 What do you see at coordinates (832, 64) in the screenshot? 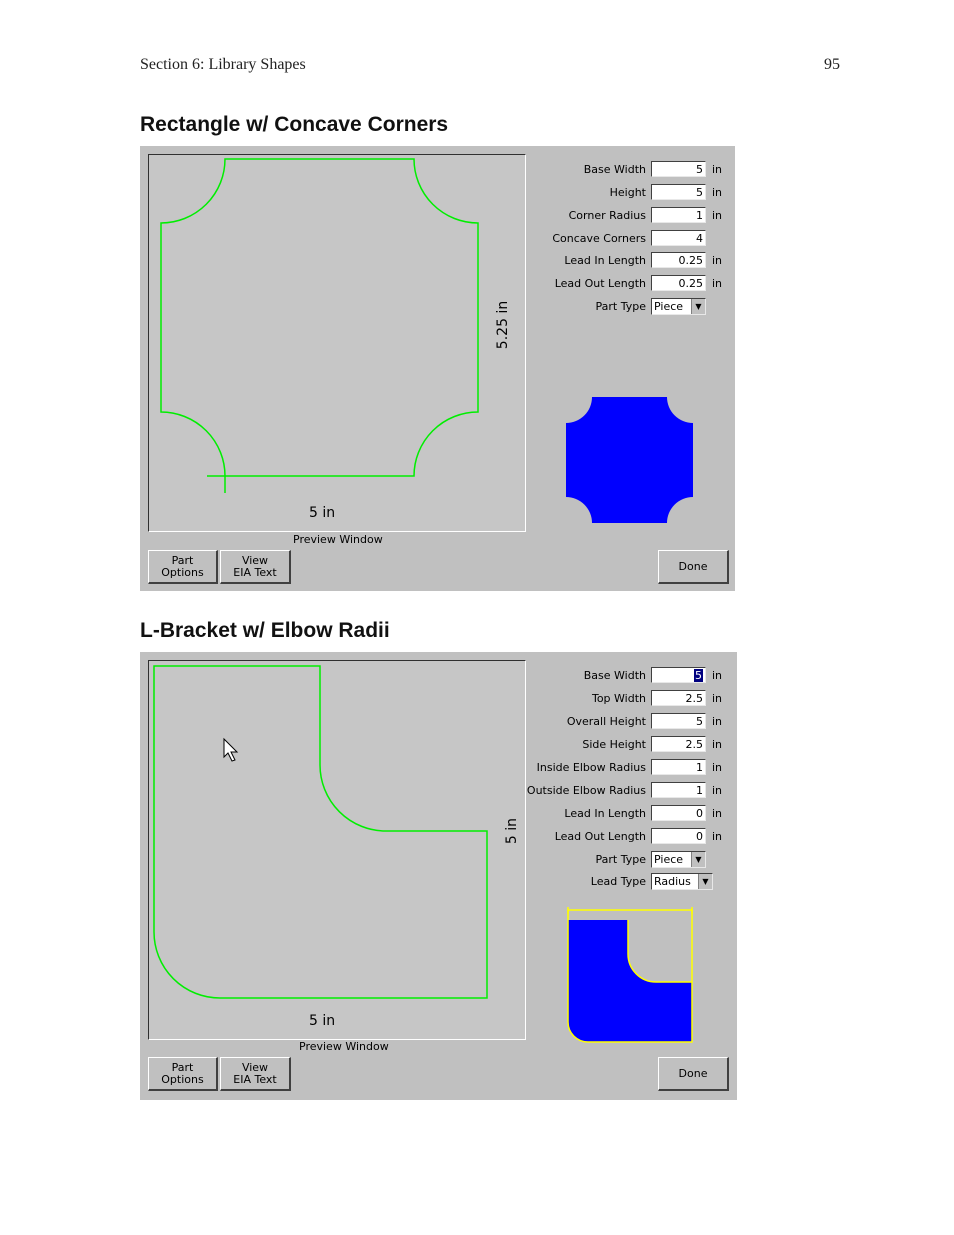
I see `page-number: 95` at bounding box center [832, 64].